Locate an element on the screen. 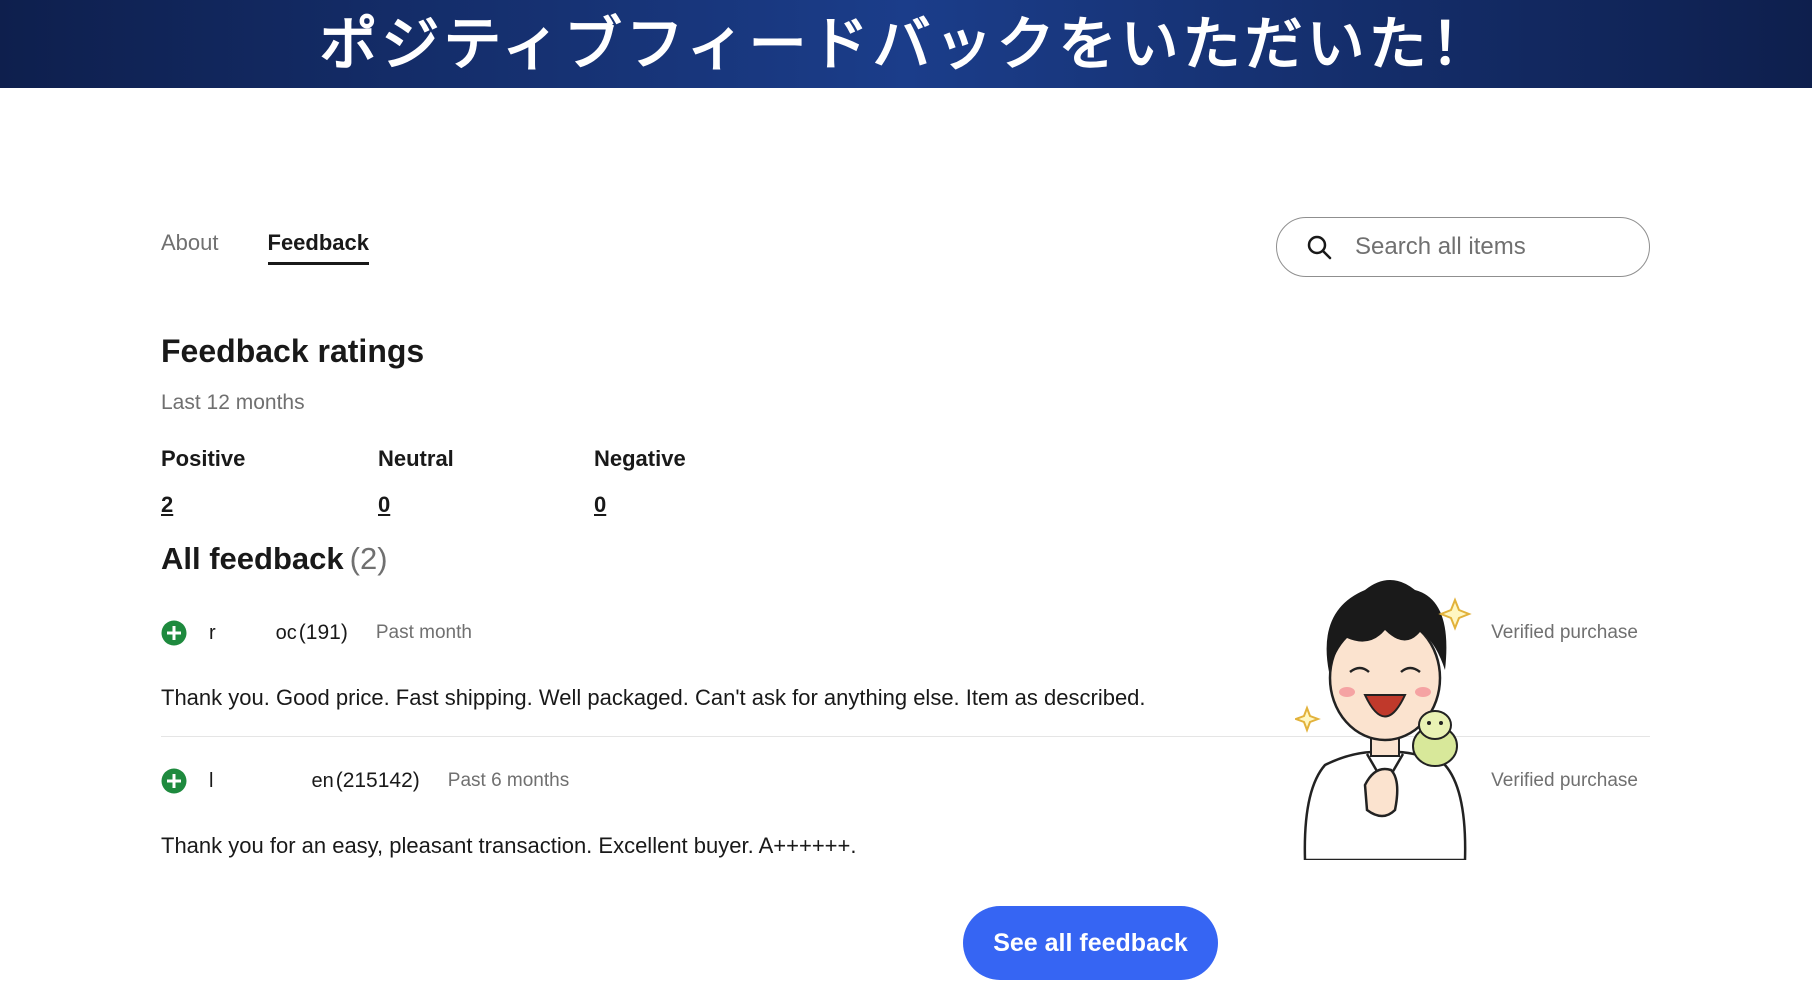  neutral-label: Neutral is located at coordinates (416, 458).